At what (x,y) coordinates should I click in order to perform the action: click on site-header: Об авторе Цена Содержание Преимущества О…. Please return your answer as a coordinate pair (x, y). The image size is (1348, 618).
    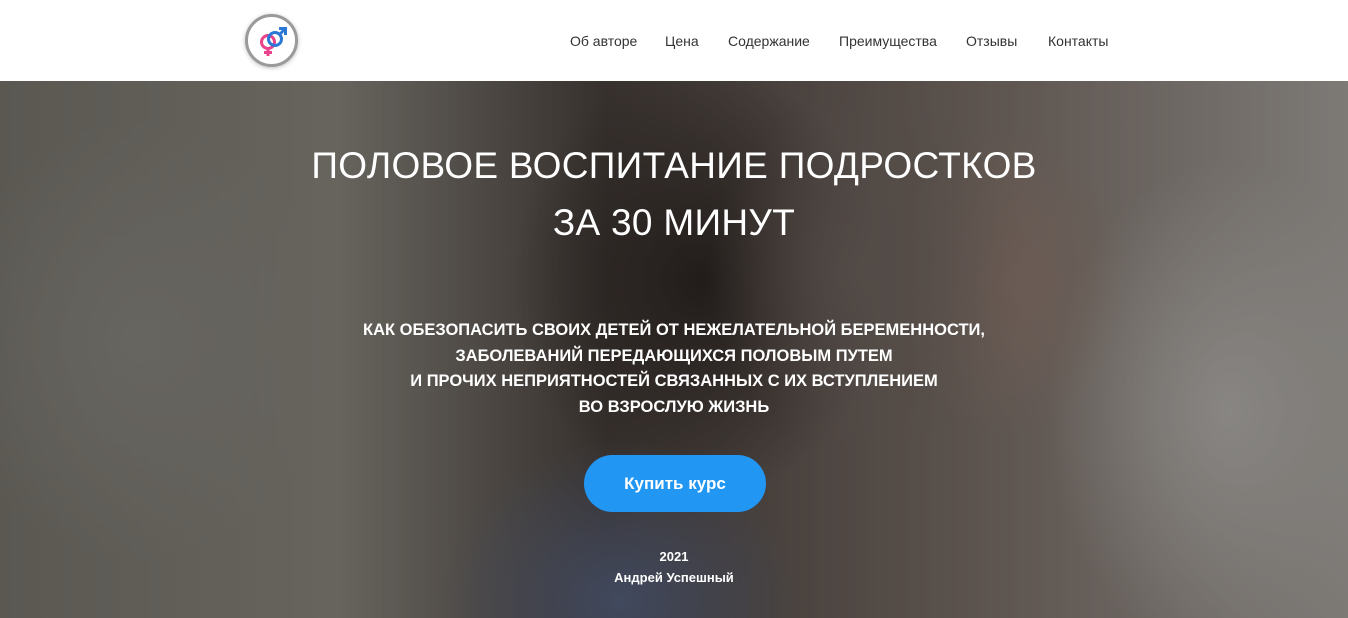
    Looking at the image, I should click on (674, 40).